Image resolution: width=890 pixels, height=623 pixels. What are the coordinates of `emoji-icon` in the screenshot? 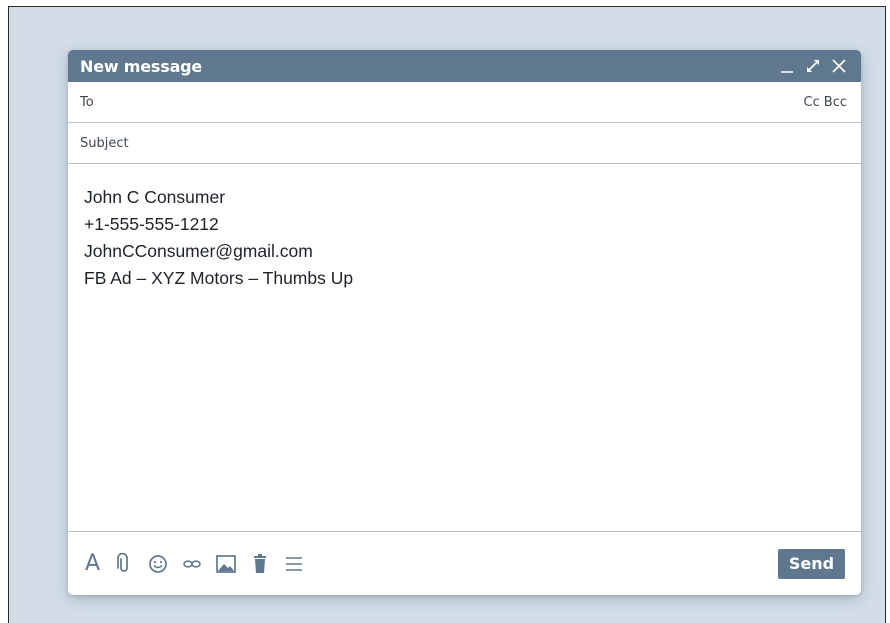 It's located at (158, 564).